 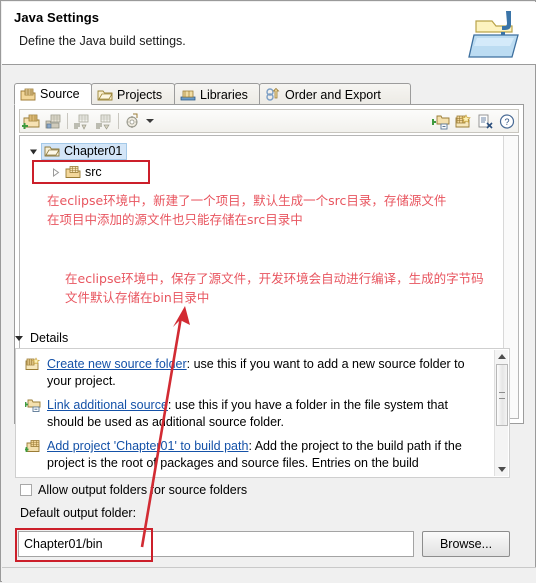 I want to click on tab-source-label: Source, so click(x=60, y=94).